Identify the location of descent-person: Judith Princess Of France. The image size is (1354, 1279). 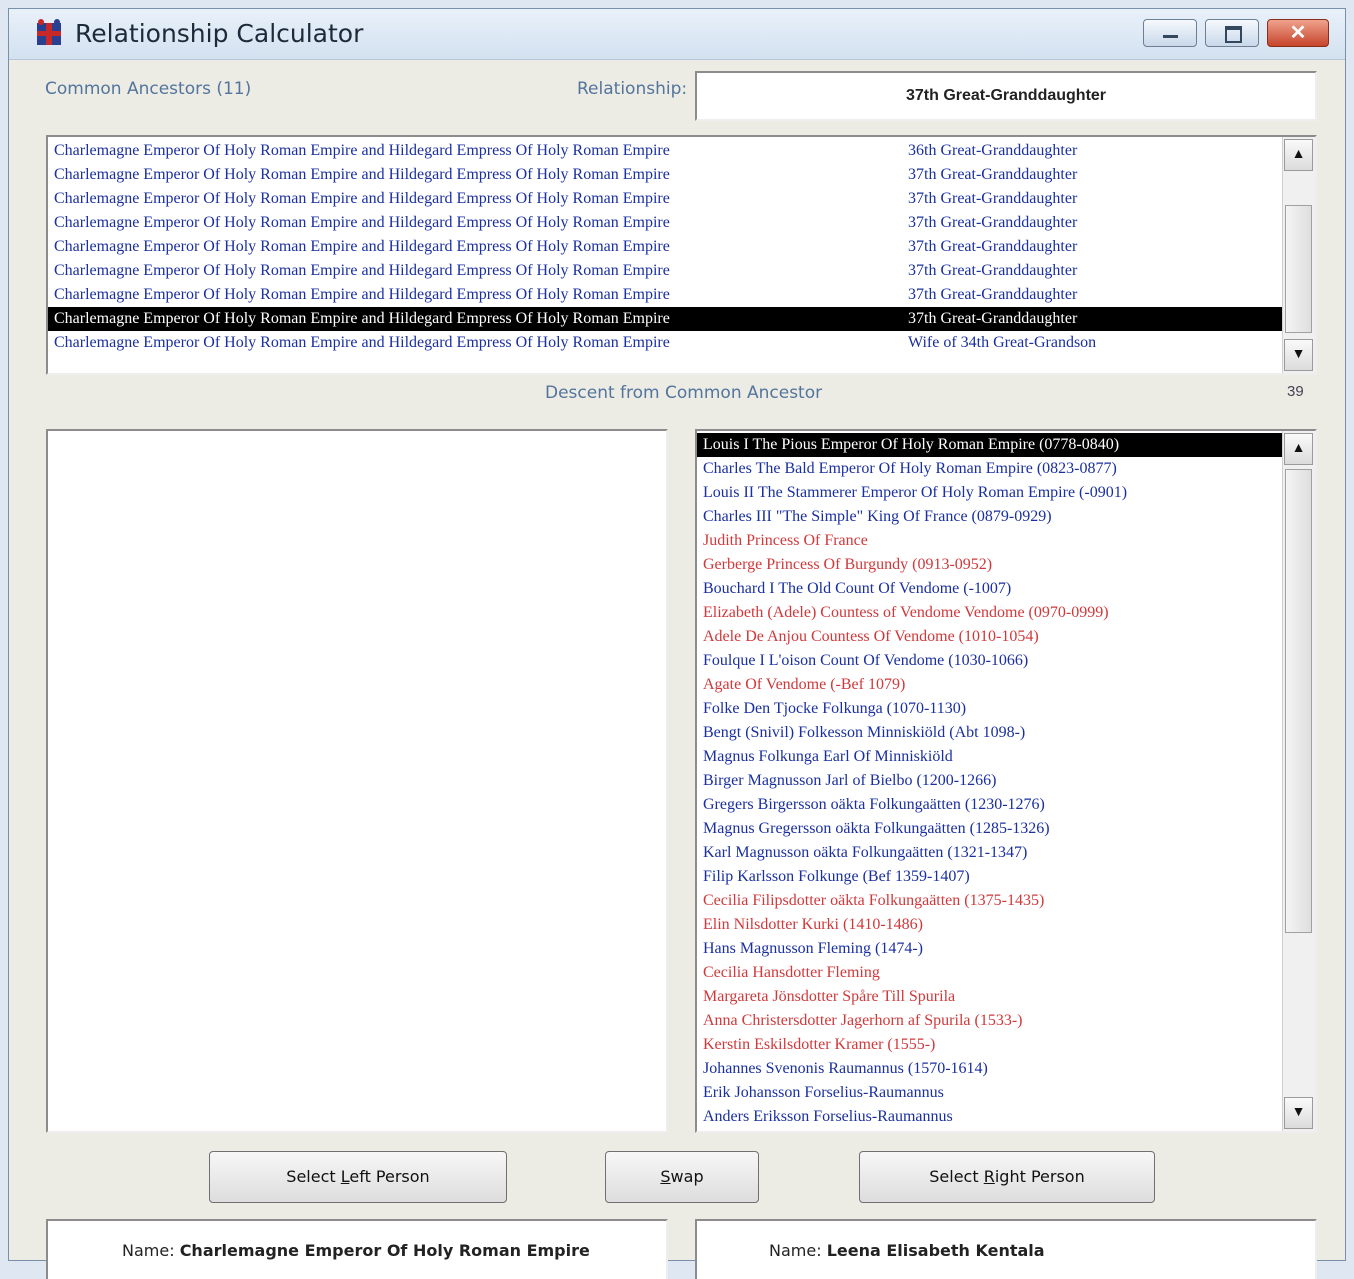
(785, 540).